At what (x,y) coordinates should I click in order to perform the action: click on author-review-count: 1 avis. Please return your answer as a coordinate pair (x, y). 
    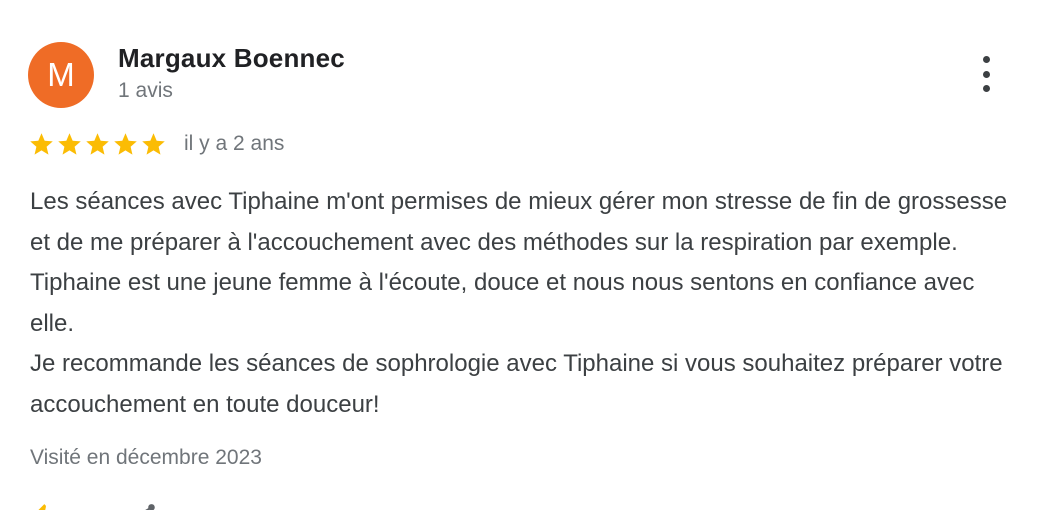
    Looking at the image, I should click on (145, 91).